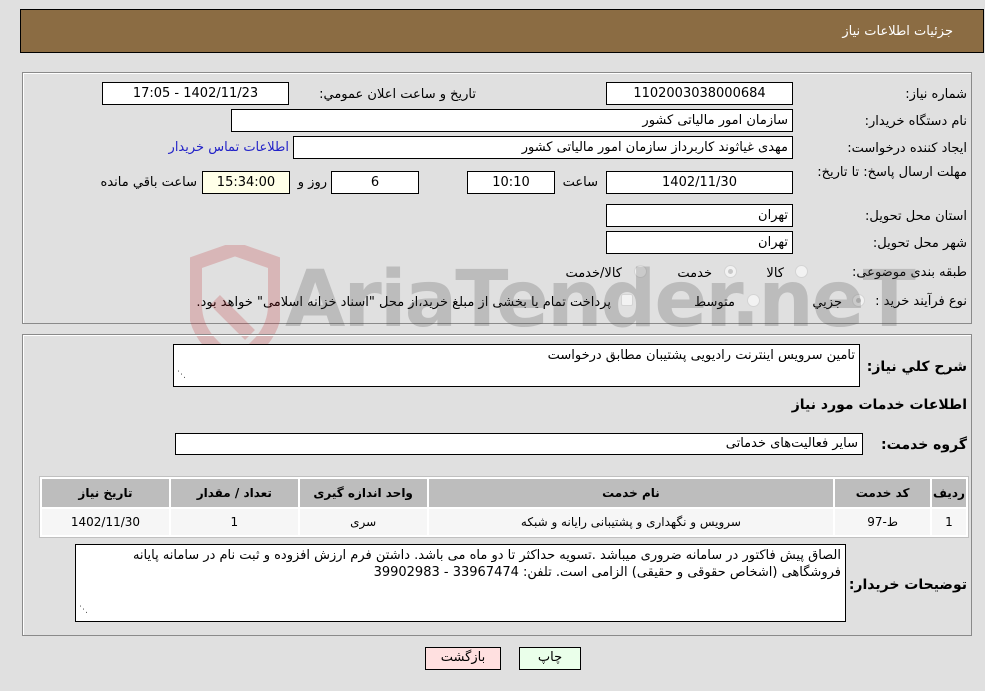 This screenshot has height=691, width=985. What do you see at coordinates (105, 522) in the screenshot?
I see `cell-need-date: 1402/11/30` at bounding box center [105, 522].